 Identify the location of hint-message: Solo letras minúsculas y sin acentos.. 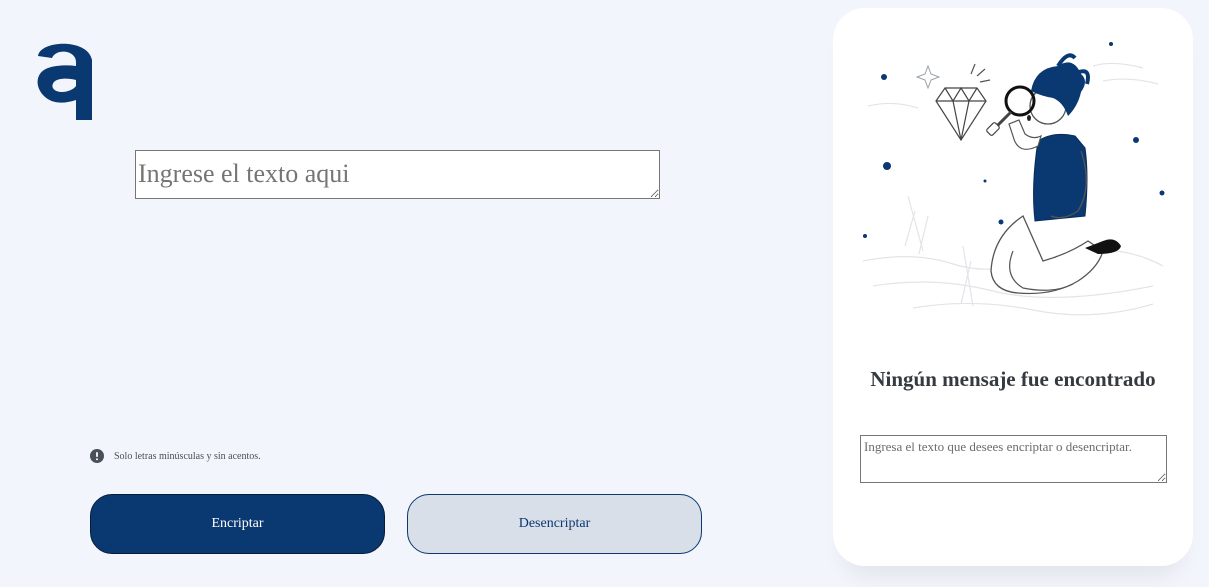
(175, 456).